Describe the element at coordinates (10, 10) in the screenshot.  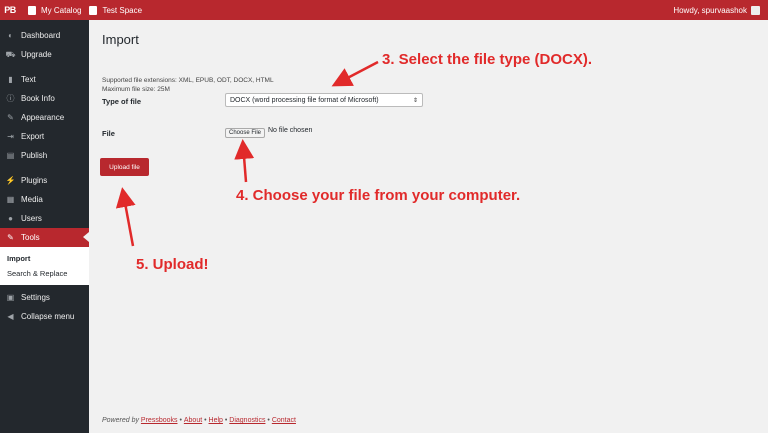
I see `pressbooks-logo: PB` at that location.